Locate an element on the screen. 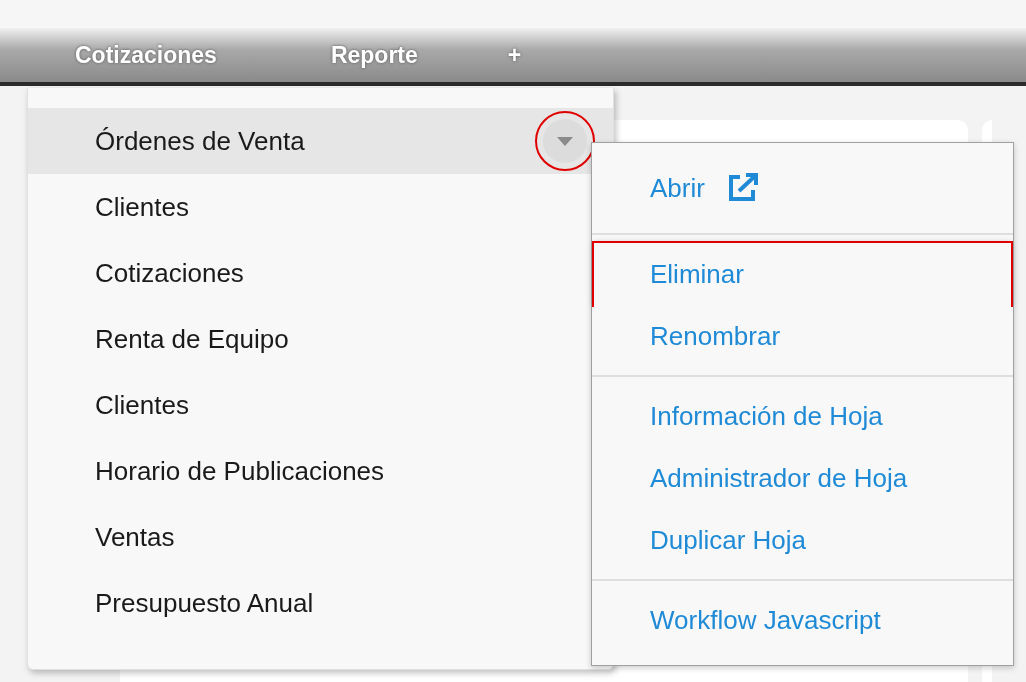  sheet-name: Presupuesto Anual is located at coordinates (204, 603).